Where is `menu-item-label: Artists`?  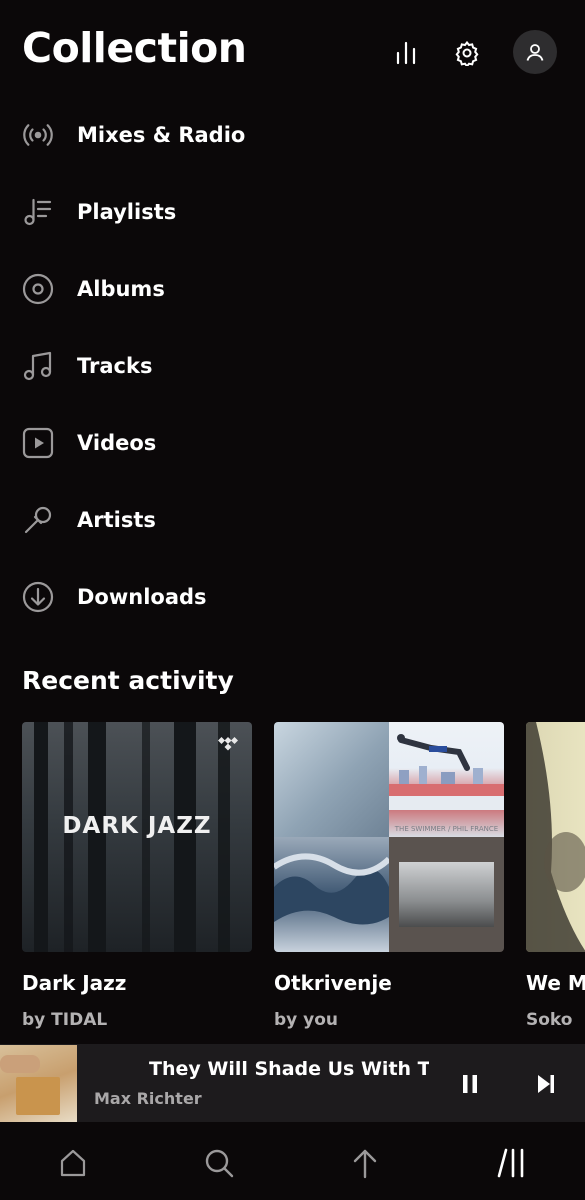 menu-item-label: Artists is located at coordinates (116, 519).